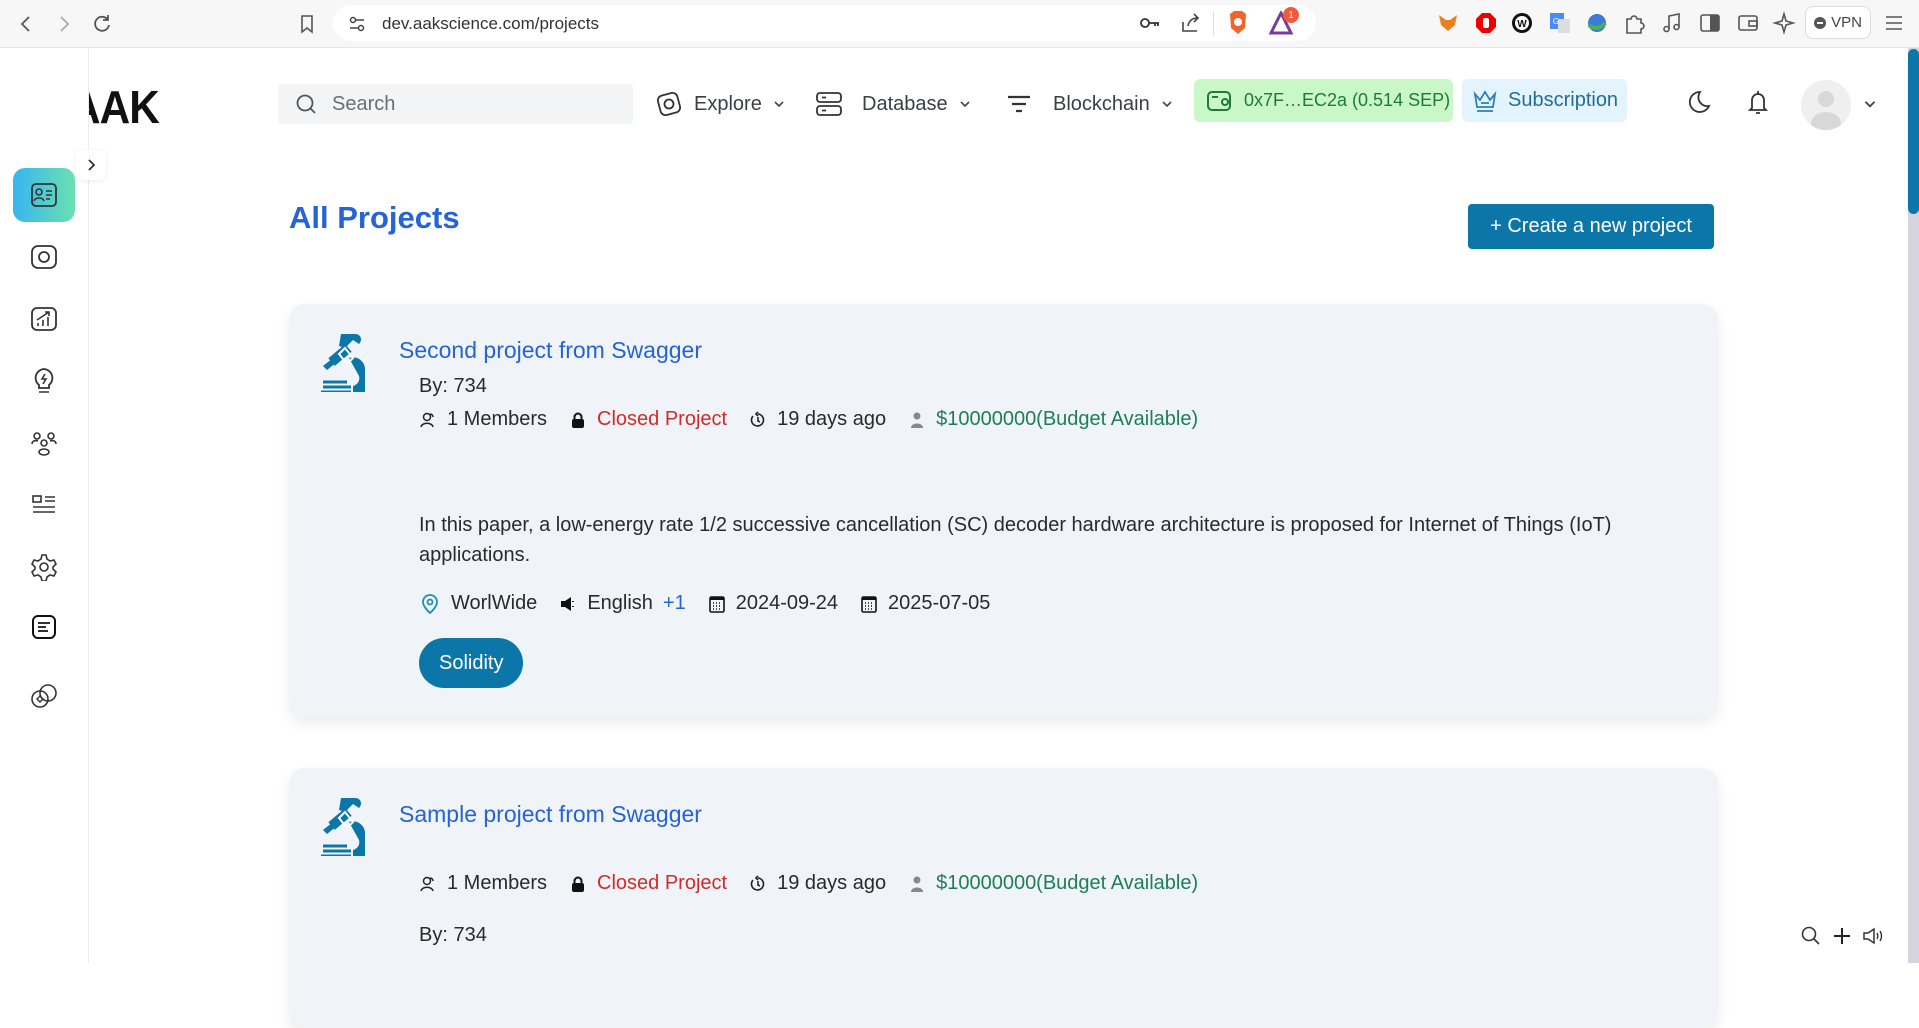 Image resolution: width=1919 pixels, height=1028 pixels. I want to click on explore-menu: Explore, so click(720, 104).